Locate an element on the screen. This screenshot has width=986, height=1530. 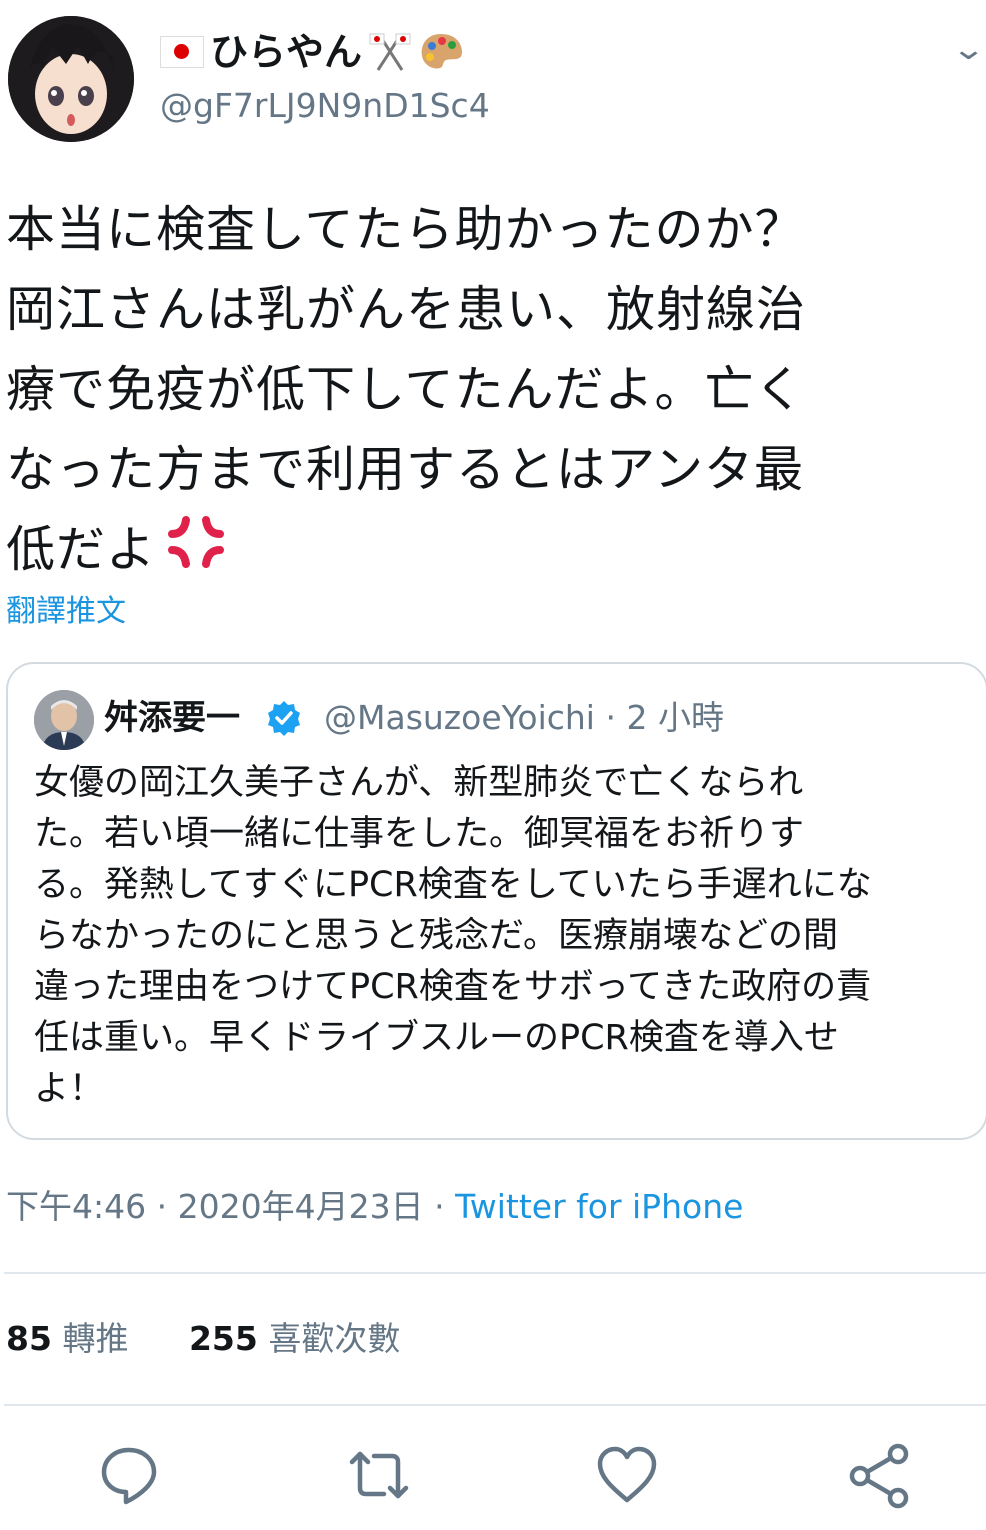
retweets-count: 85 is located at coordinates (29, 1338).